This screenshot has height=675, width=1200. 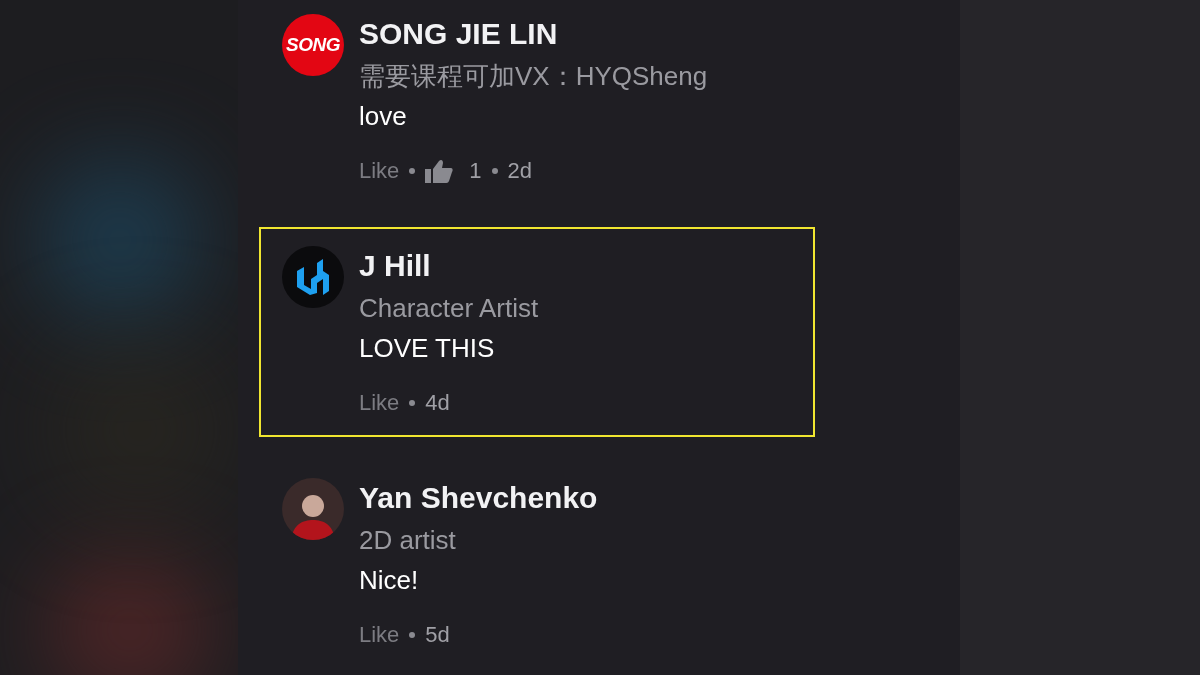 I want to click on like-count: 1, so click(x=475, y=171).